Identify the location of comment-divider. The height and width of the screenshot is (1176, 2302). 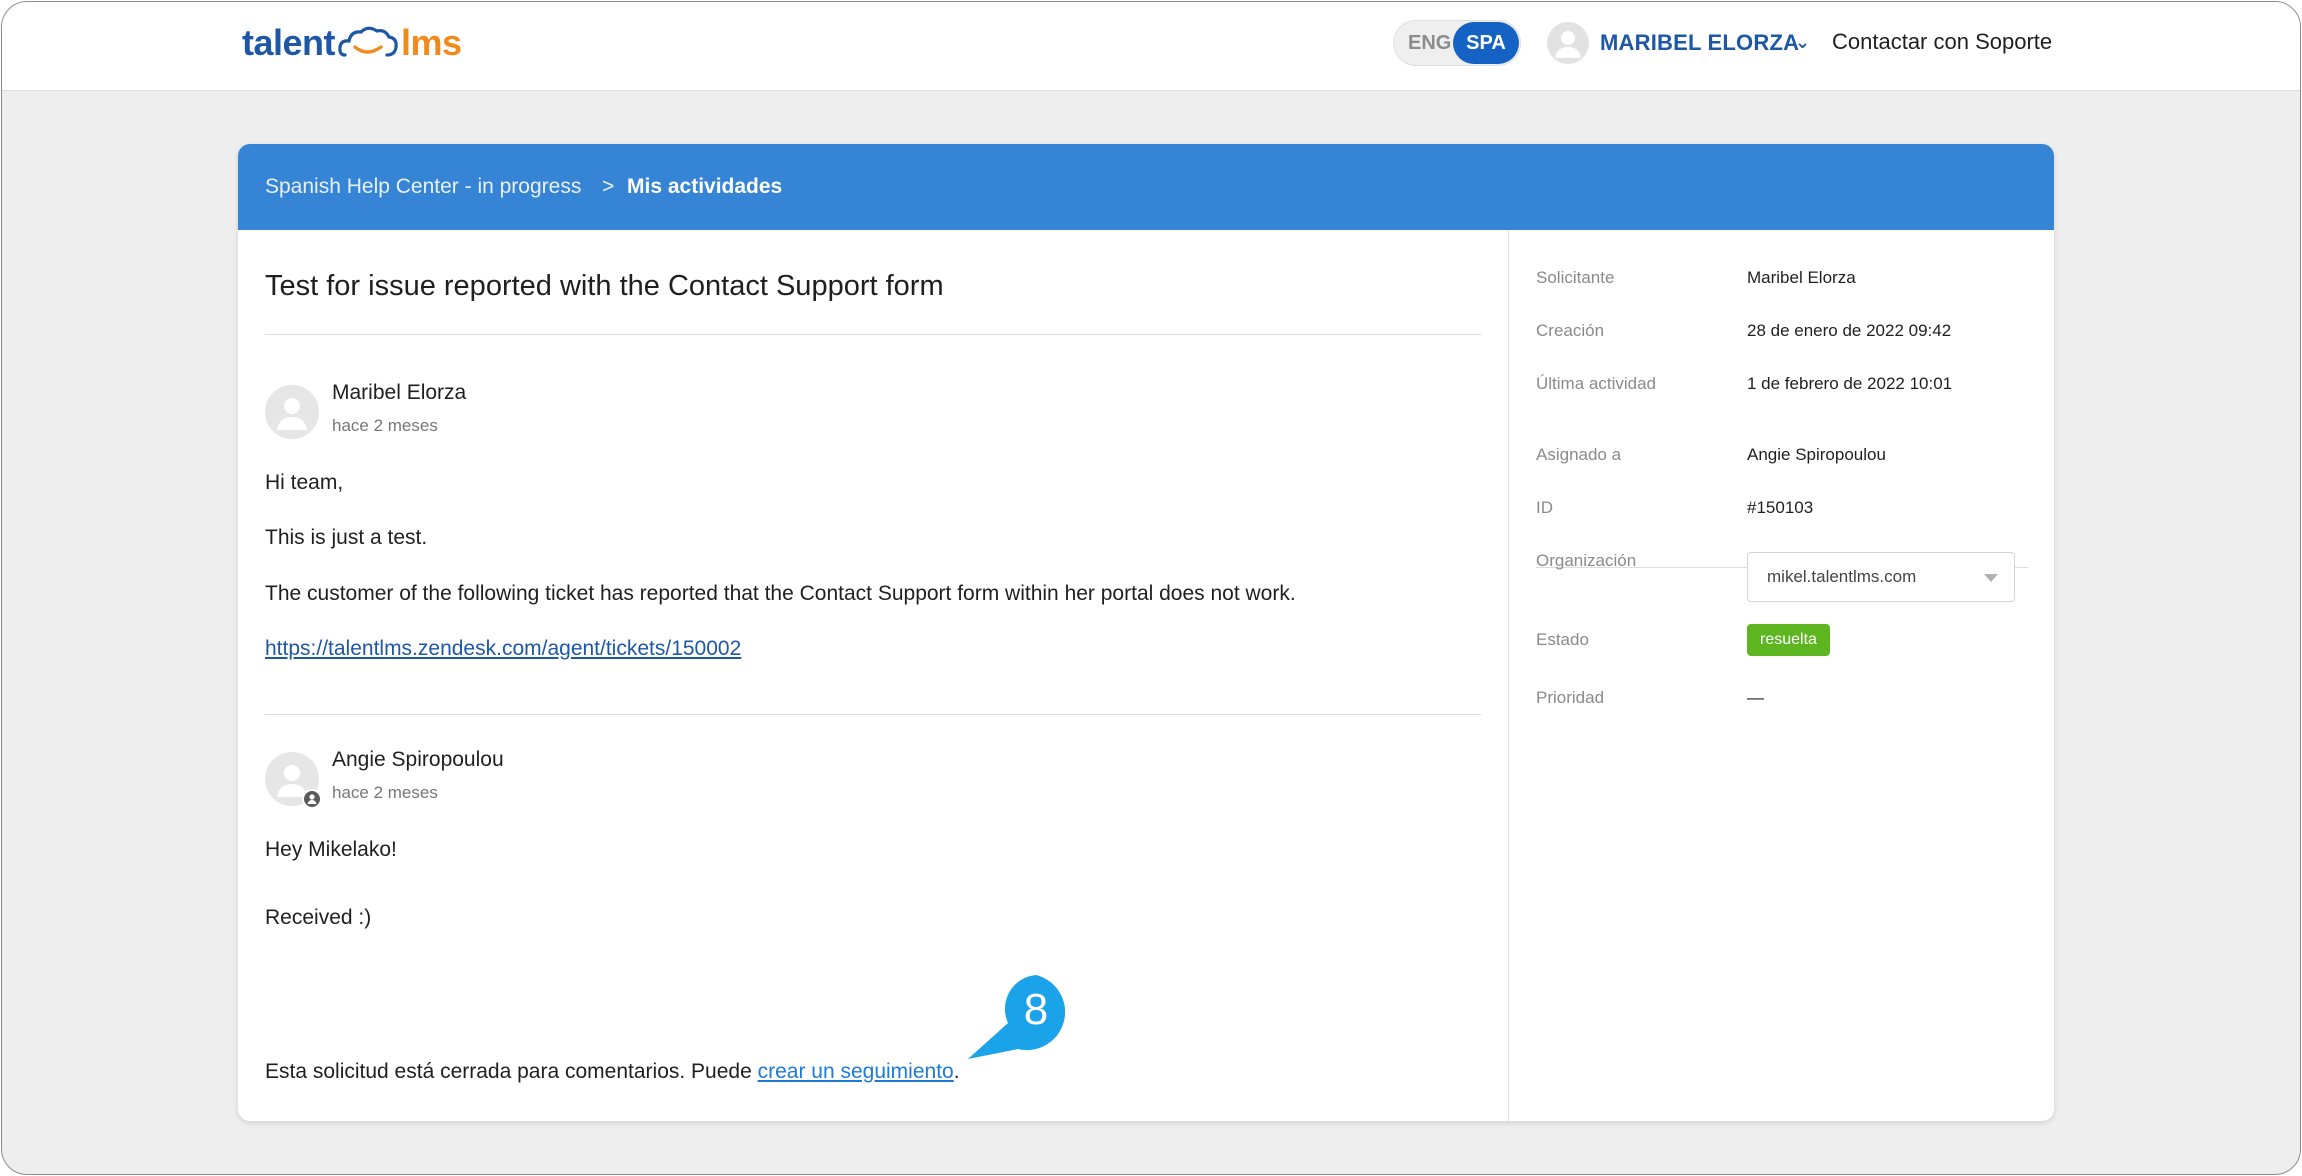
(873, 714).